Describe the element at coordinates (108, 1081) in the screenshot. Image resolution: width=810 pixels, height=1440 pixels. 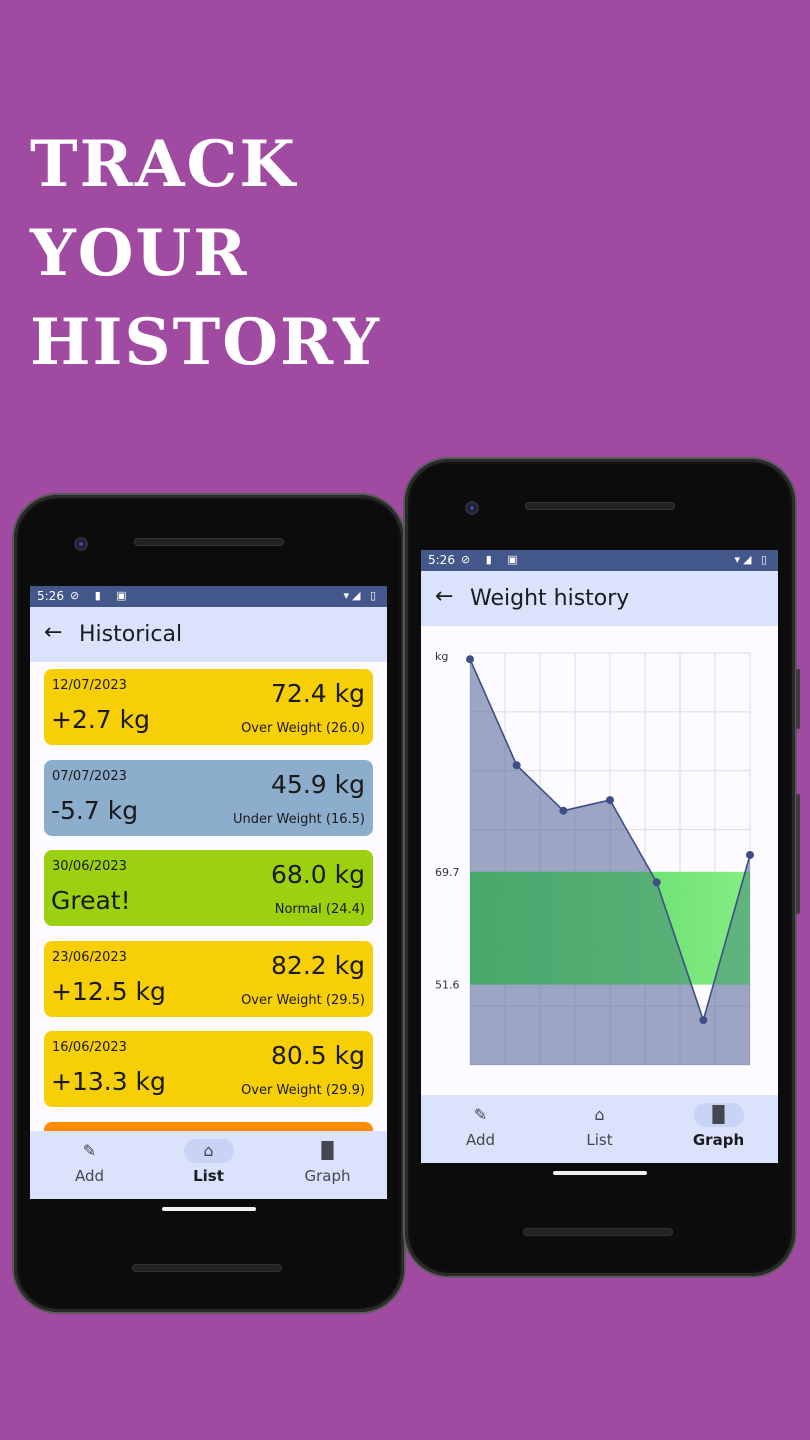
I see `entry-delta: +13.3 kg` at that location.